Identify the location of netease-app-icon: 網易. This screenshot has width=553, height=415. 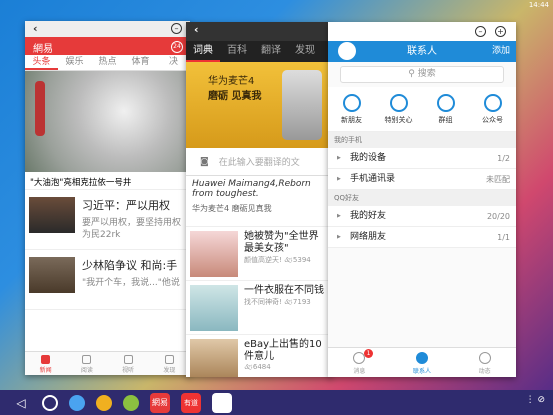
(160, 402).